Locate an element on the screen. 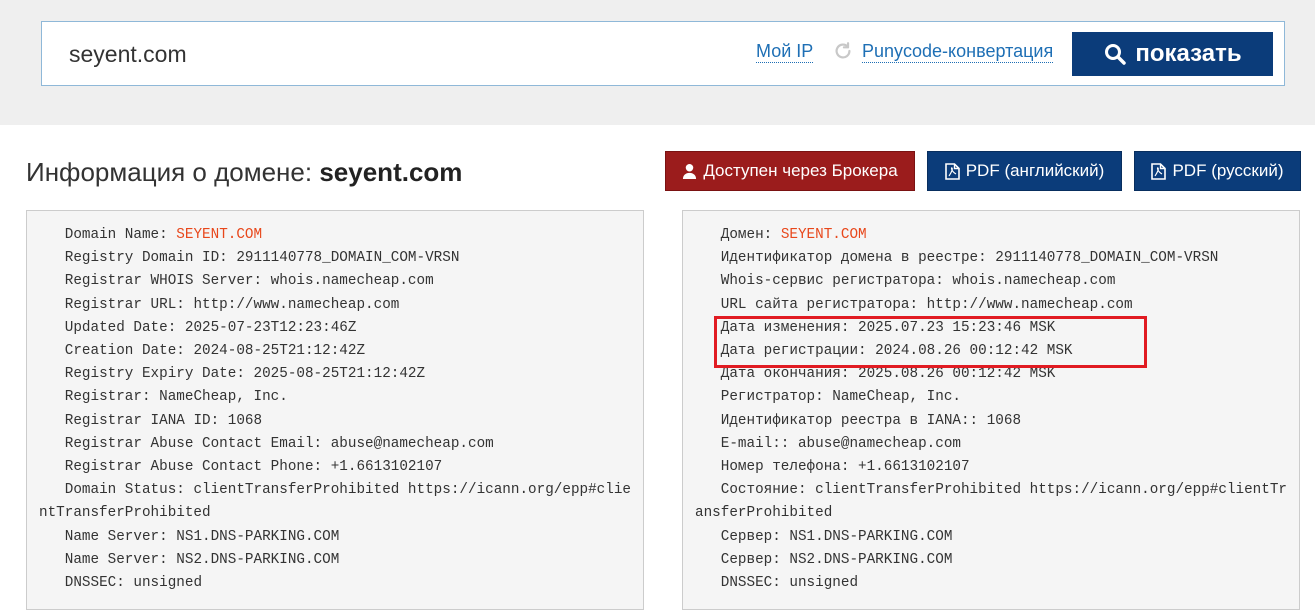 The width and height of the screenshot is (1315, 610). pdf-english-label: PDF (английский) is located at coordinates (1035, 170).